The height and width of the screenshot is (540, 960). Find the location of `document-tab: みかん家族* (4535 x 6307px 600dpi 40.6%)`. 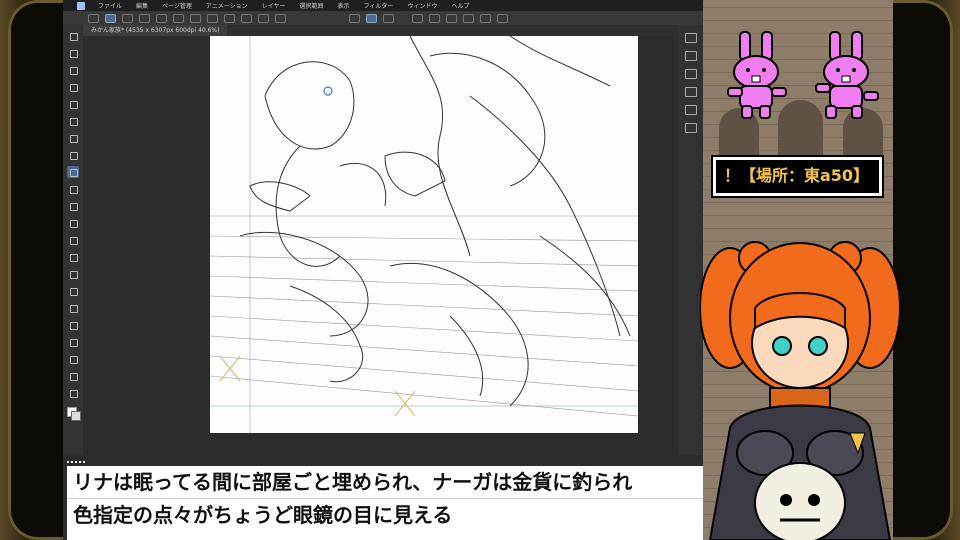

document-tab: みかん家族* (4535 x 6307px 600dpi 40.6%) is located at coordinates (155, 30).